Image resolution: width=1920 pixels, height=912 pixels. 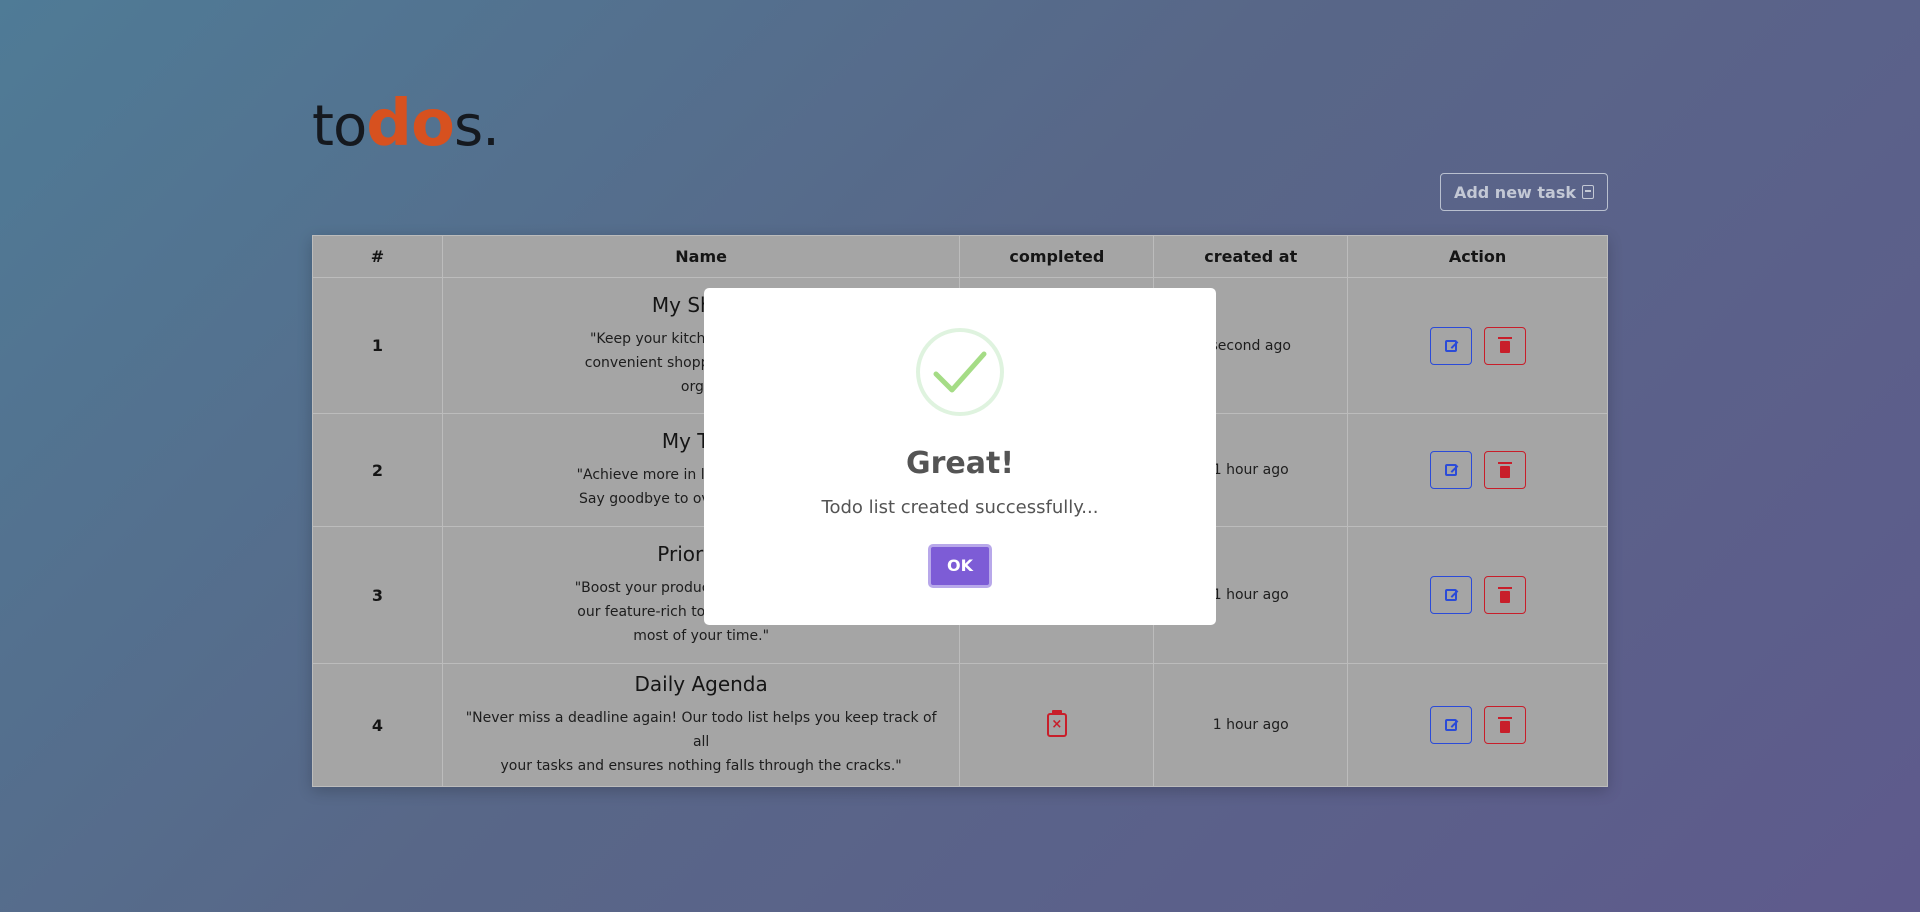 I want to click on checkmark-svg, so click(x=960, y=372).